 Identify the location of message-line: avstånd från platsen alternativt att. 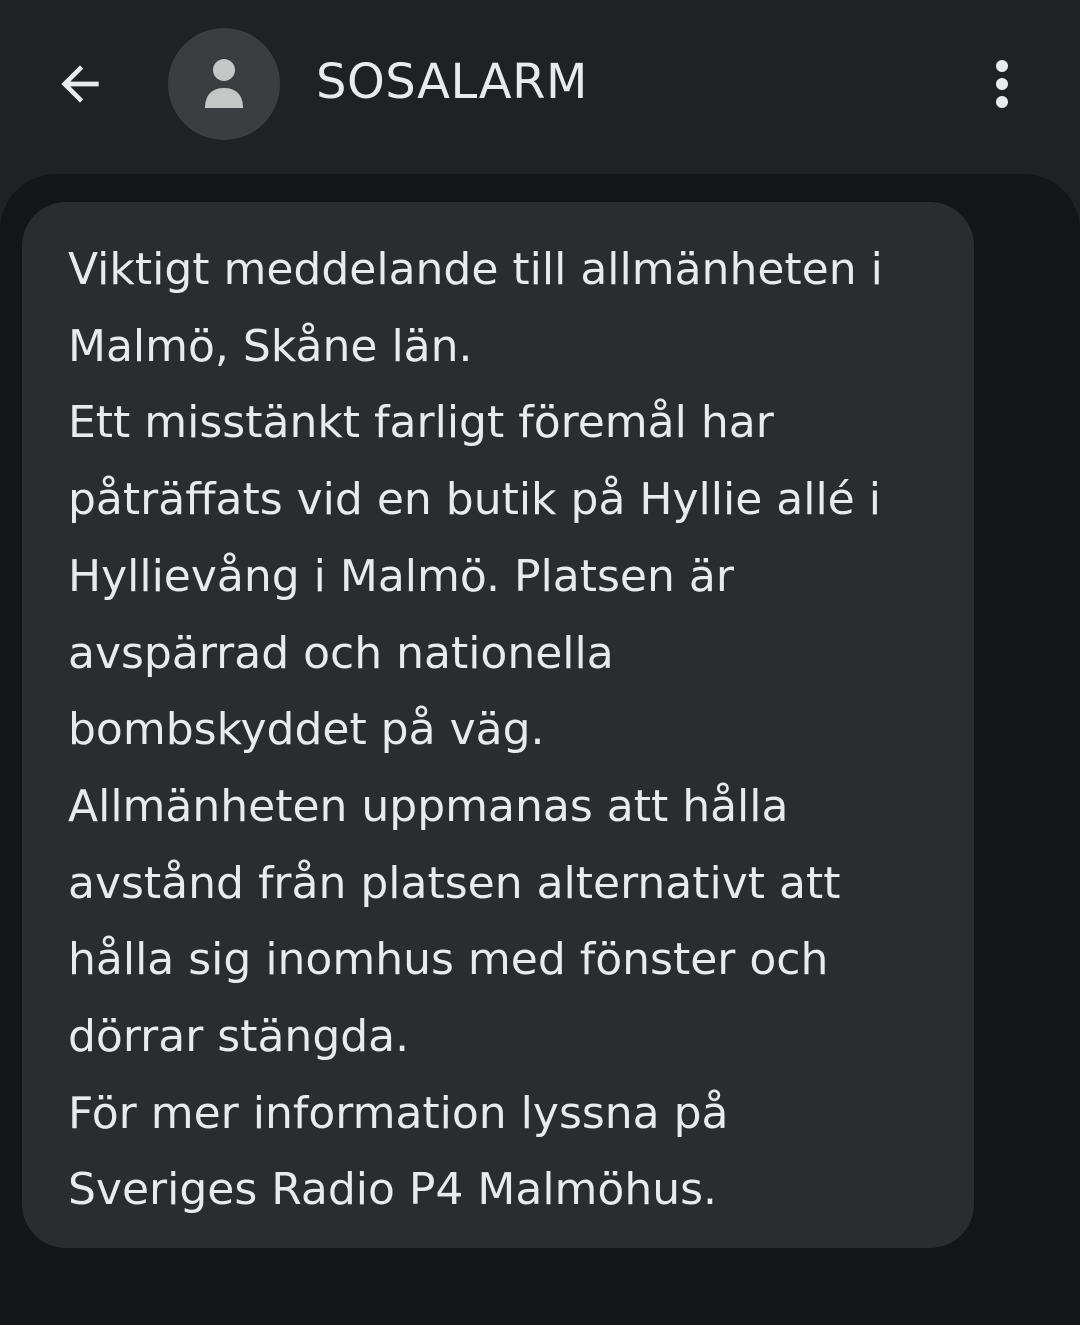
(454, 883).